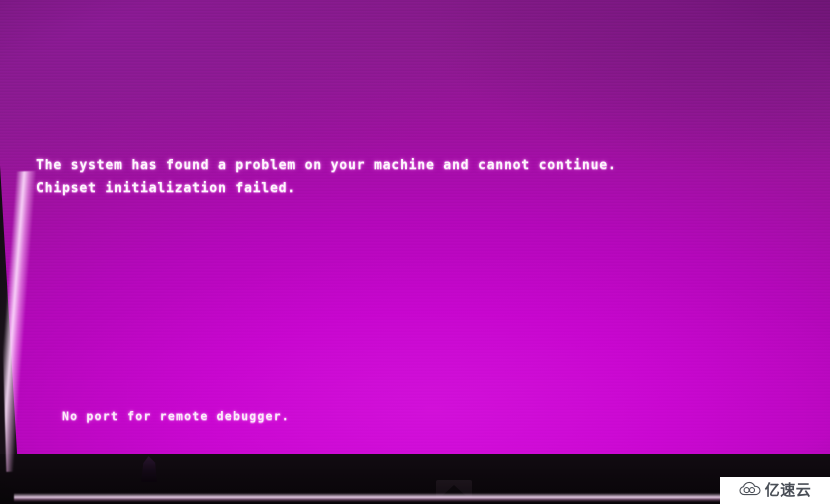  What do you see at coordinates (415, 479) in the screenshot?
I see `monitor-bezel-bottom` at bounding box center [415, 479].